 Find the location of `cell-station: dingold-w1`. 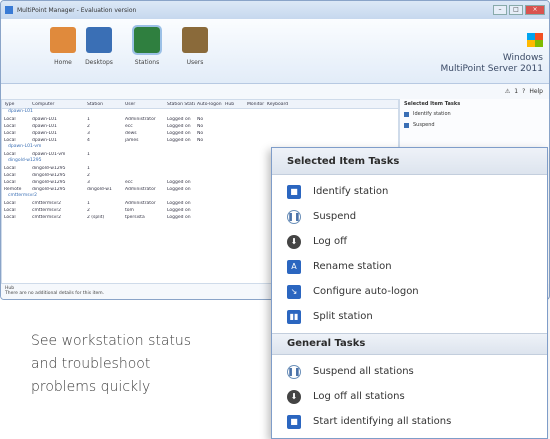

cell-station: dingold-w1 is located at coordinates (99, 189).